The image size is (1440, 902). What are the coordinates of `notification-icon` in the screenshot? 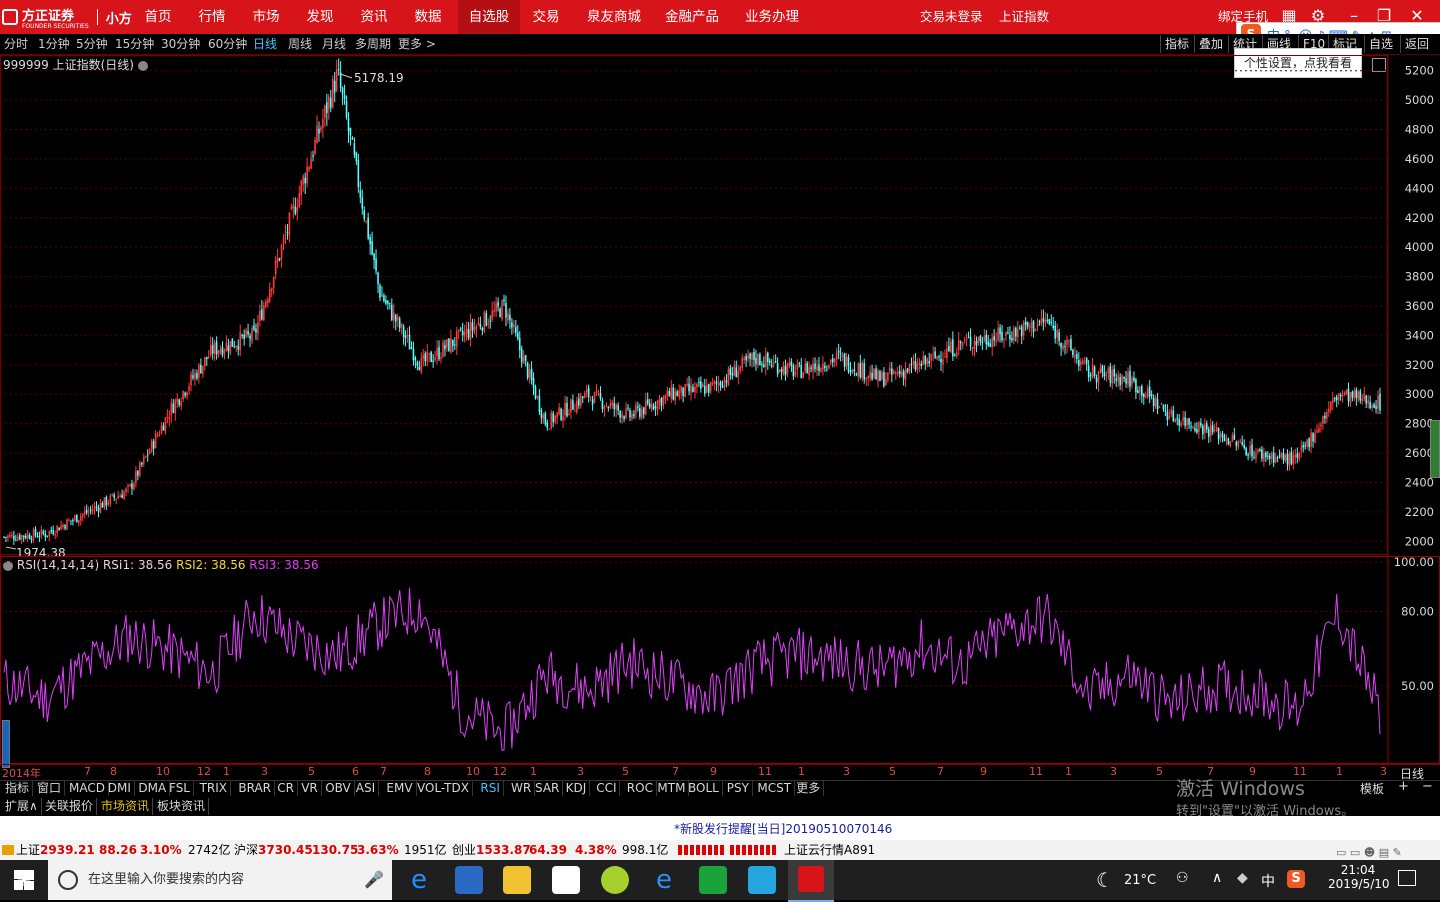 It's located at (1407, 878).